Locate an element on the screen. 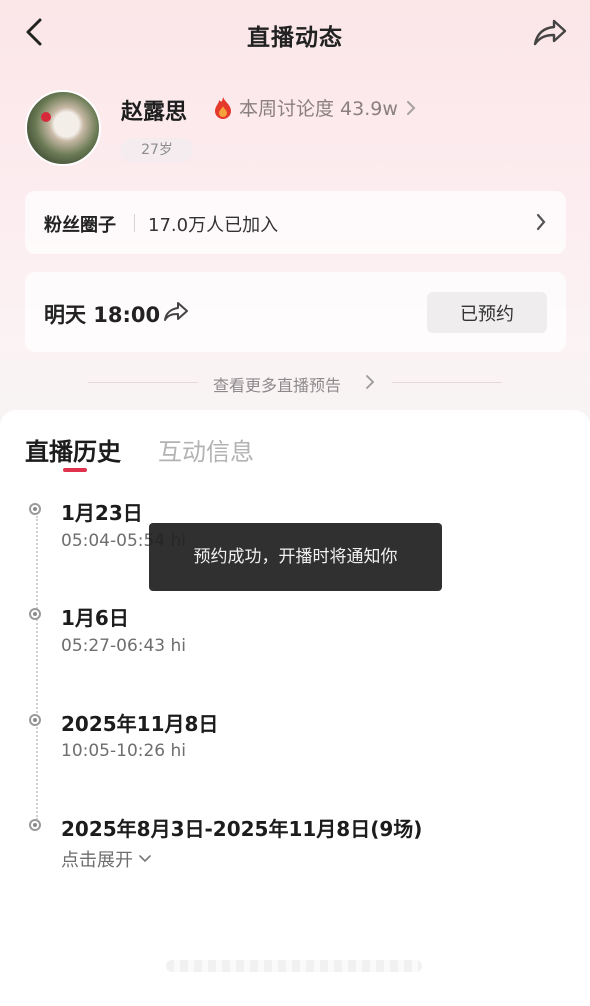 This screenshot has width=590, height=1006. more-live-previews: 查看更多直播预告 is located at coordinates (295, 383).